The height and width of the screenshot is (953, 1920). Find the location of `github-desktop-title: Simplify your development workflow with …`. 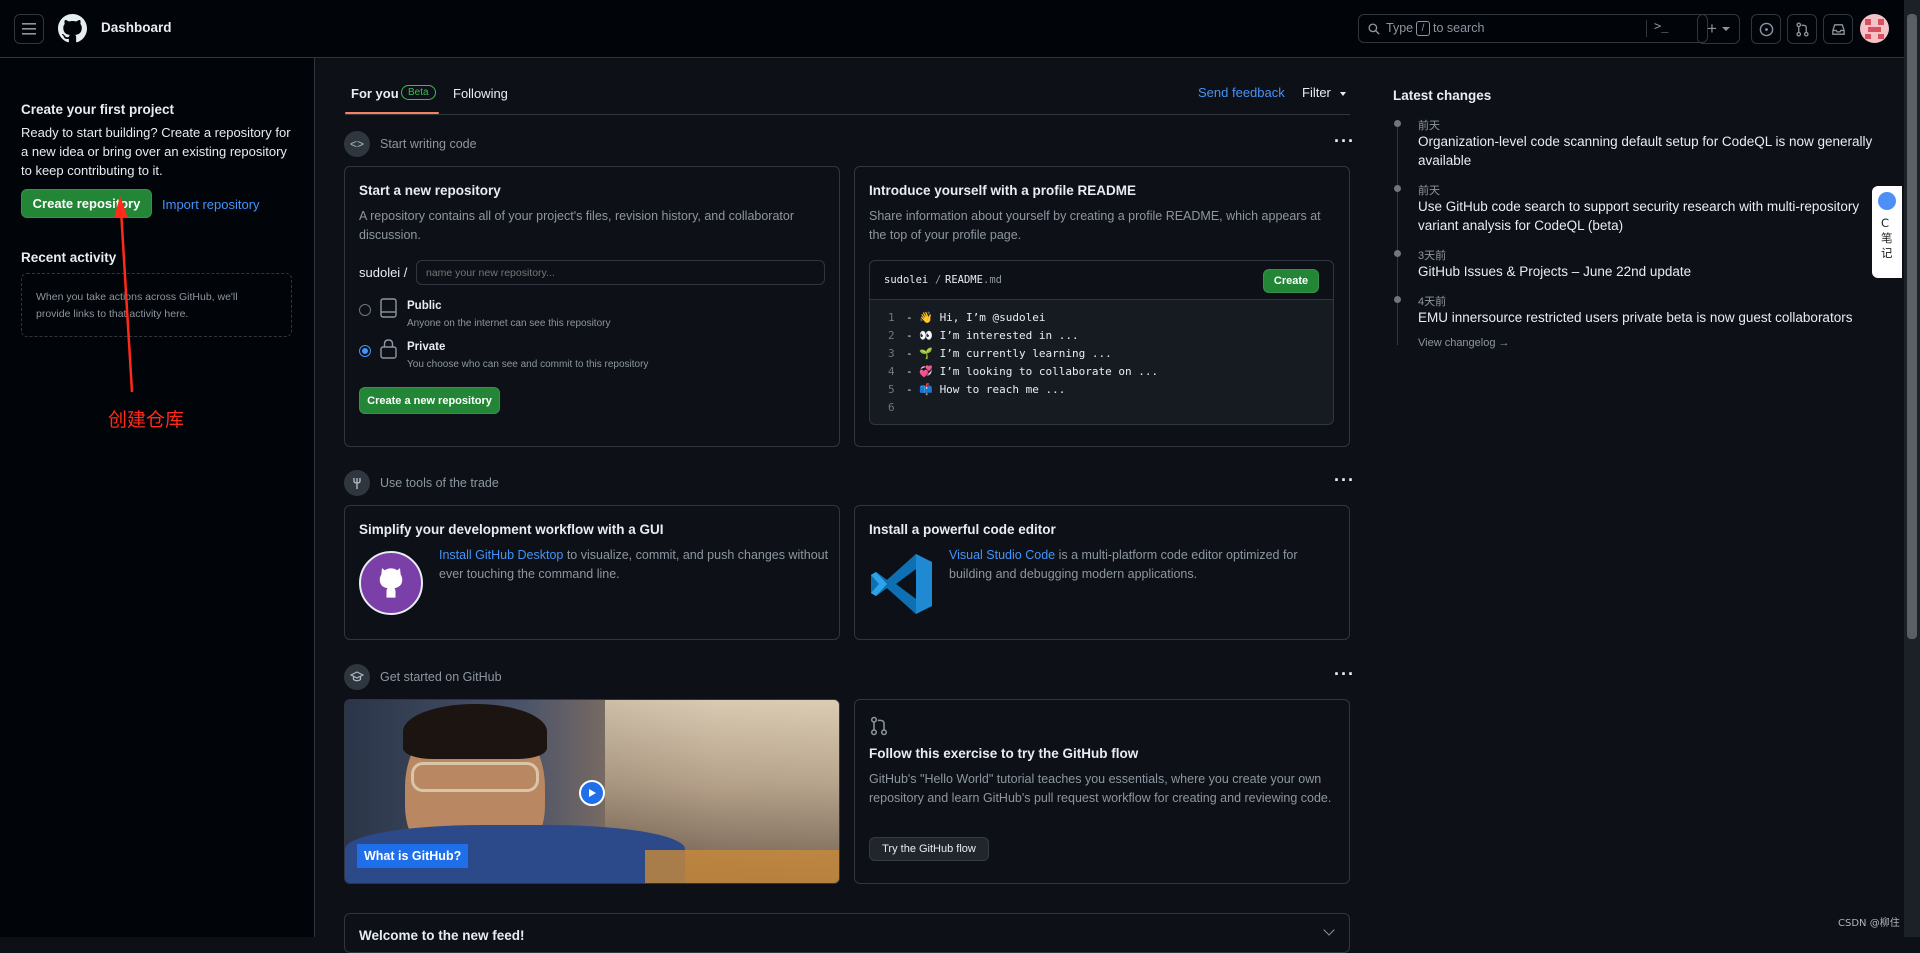

github-desktop-title: Simplify your development workflow with … is located at coordinates (511, 529).